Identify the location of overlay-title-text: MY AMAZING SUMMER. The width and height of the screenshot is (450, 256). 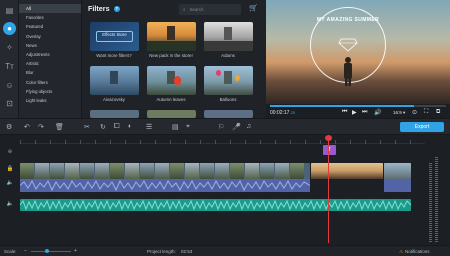
(348, 20).